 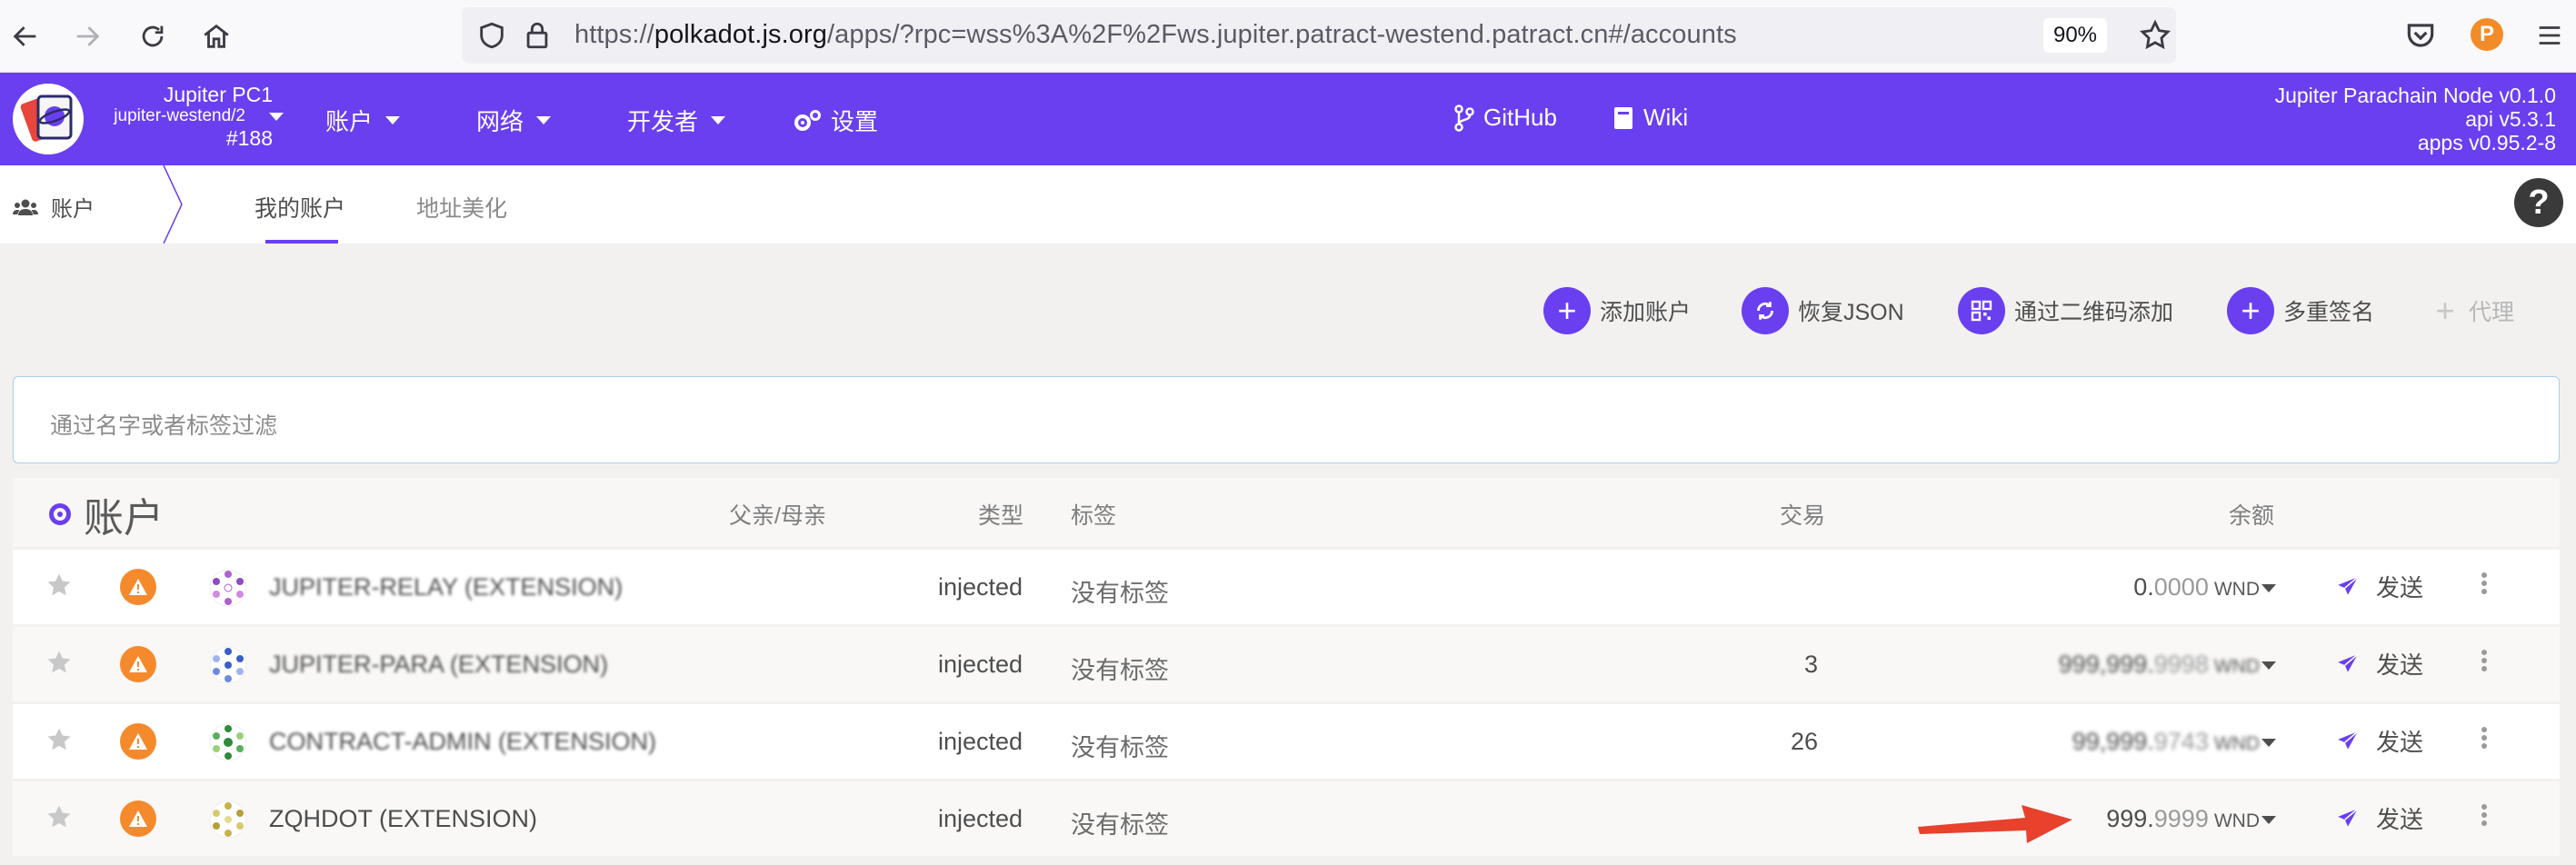 I want to click on balance: 999.9999 WND, so click(x=2183, y=819).